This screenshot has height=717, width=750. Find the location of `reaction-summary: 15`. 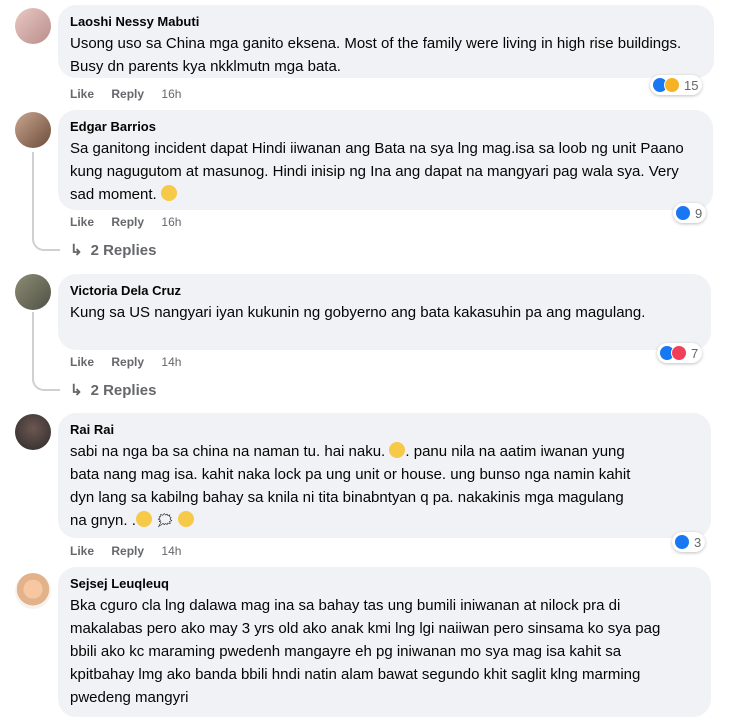

reaction-summary: 15 is located at coordinates (676, 85).